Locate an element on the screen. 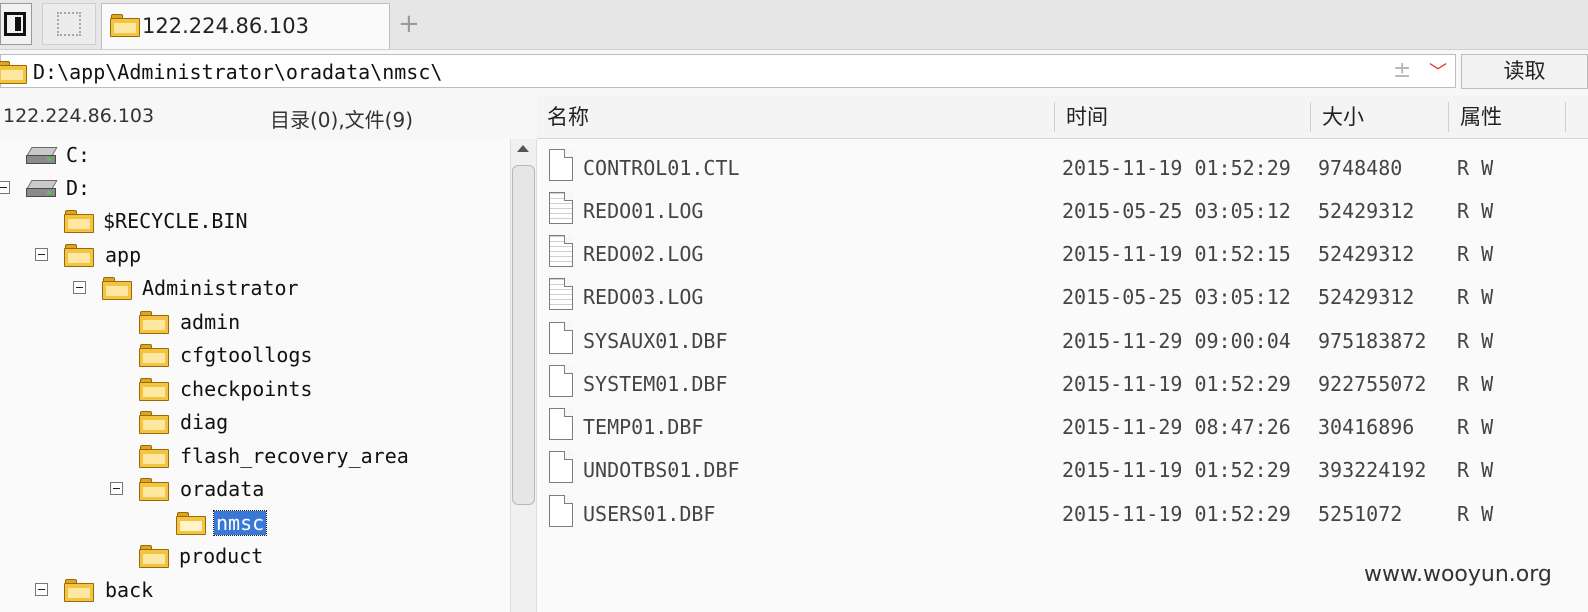 The width and height of the screenshot is (1588, 612). tab-label: 122.224.86.103 is located at coordinates (225, 26).